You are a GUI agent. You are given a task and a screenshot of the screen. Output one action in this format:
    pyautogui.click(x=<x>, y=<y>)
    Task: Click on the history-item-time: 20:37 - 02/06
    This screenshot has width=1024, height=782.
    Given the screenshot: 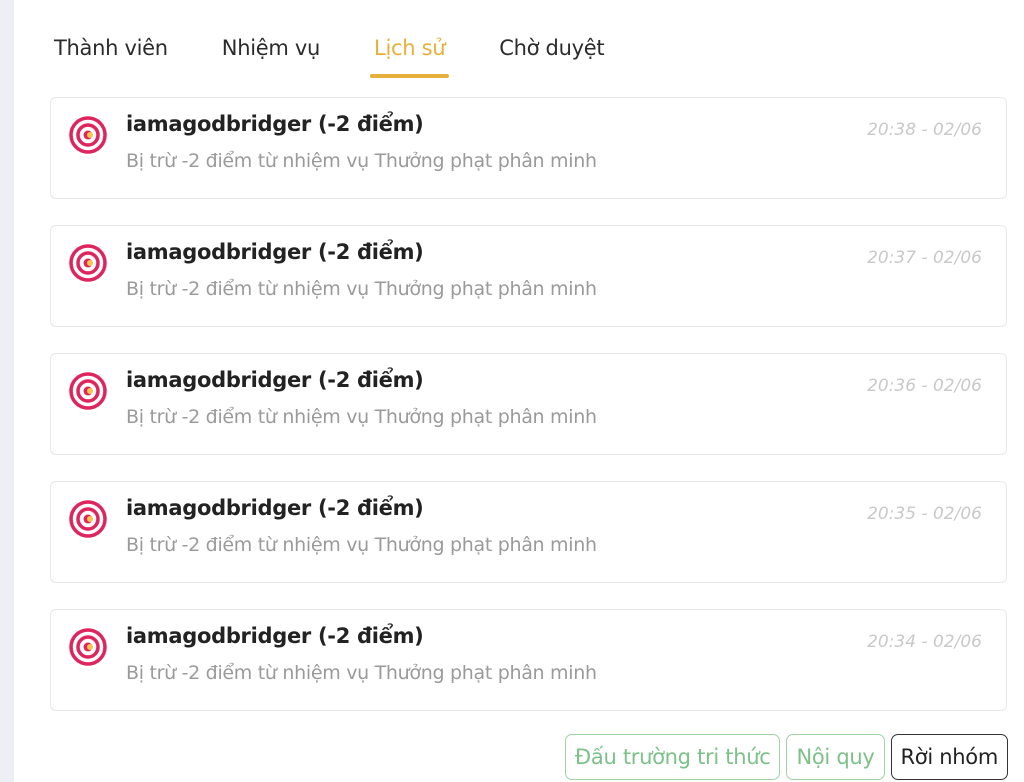 What is the action you would take?
    pyautogui.click(x=924, y=258)
    